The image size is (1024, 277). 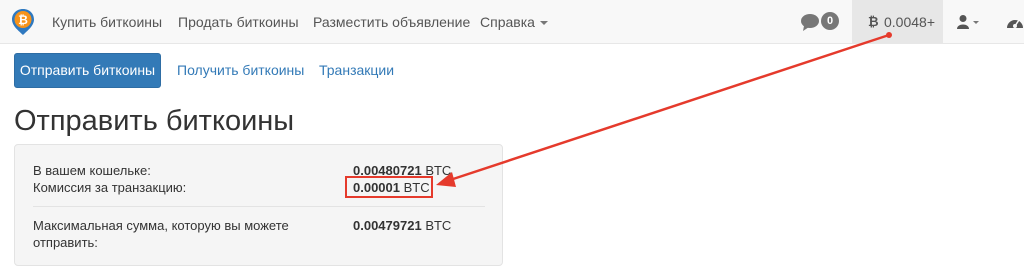 What do you see at coordinates (161, 225) in the screenshot?
I see `max-amount-label-line1: Максимальная сумма, которую вы можете` at bounding box center [161, 225].